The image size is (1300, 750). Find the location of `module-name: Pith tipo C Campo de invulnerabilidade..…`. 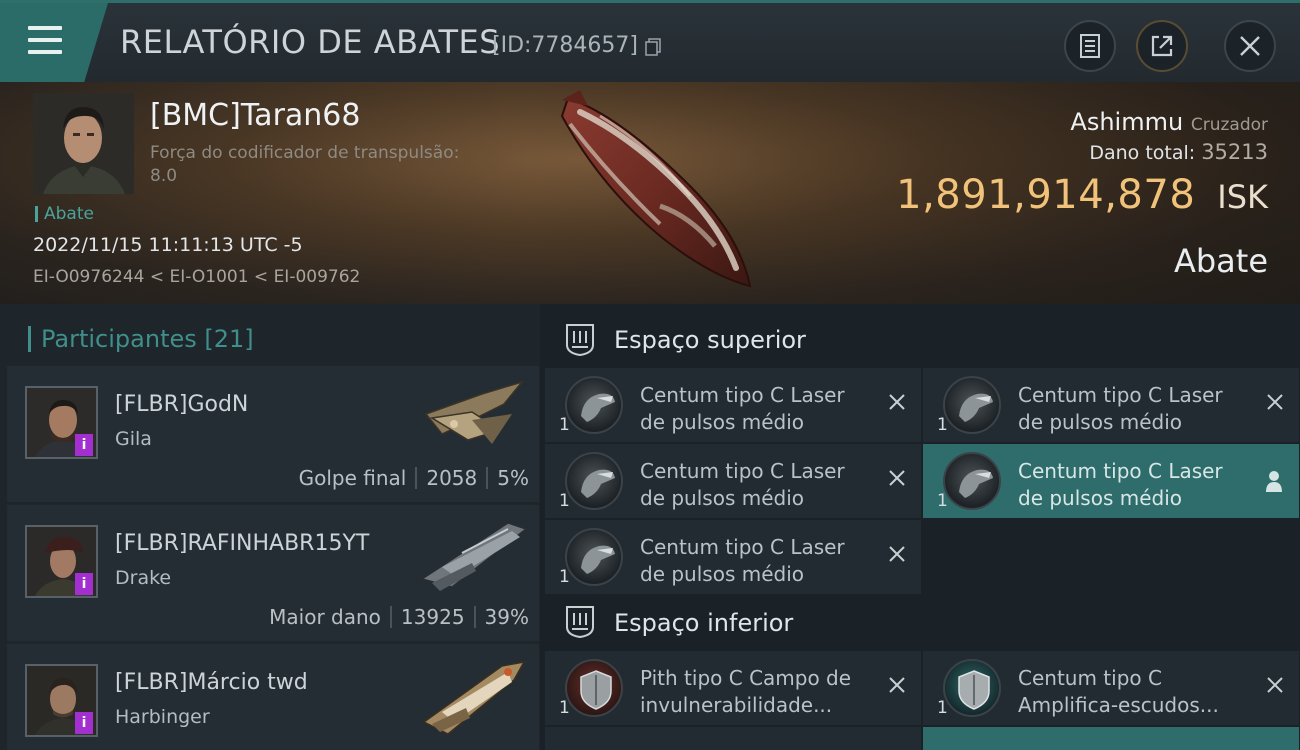

module-name: Pith tipo C Campo de invulnerabilidade..… is located at coordinates (746, 691).